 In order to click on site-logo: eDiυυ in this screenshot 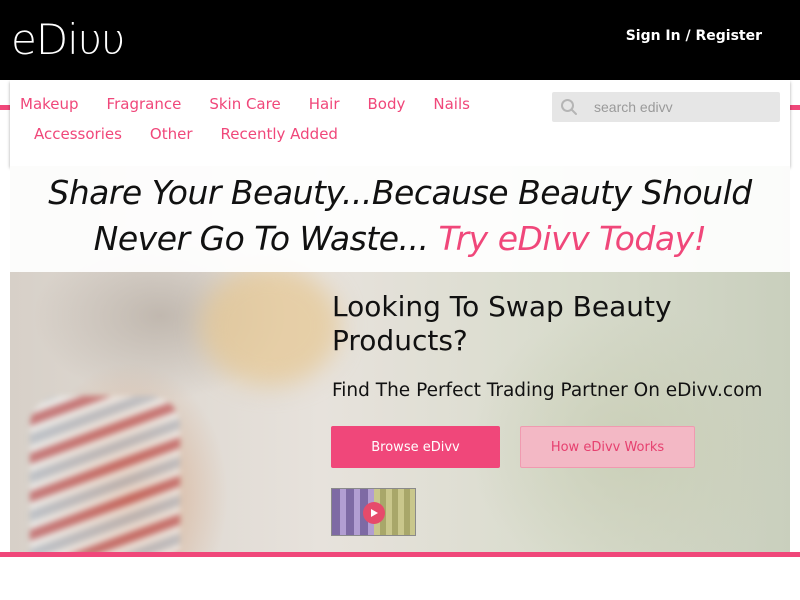, I will do `click(68, 40)`.